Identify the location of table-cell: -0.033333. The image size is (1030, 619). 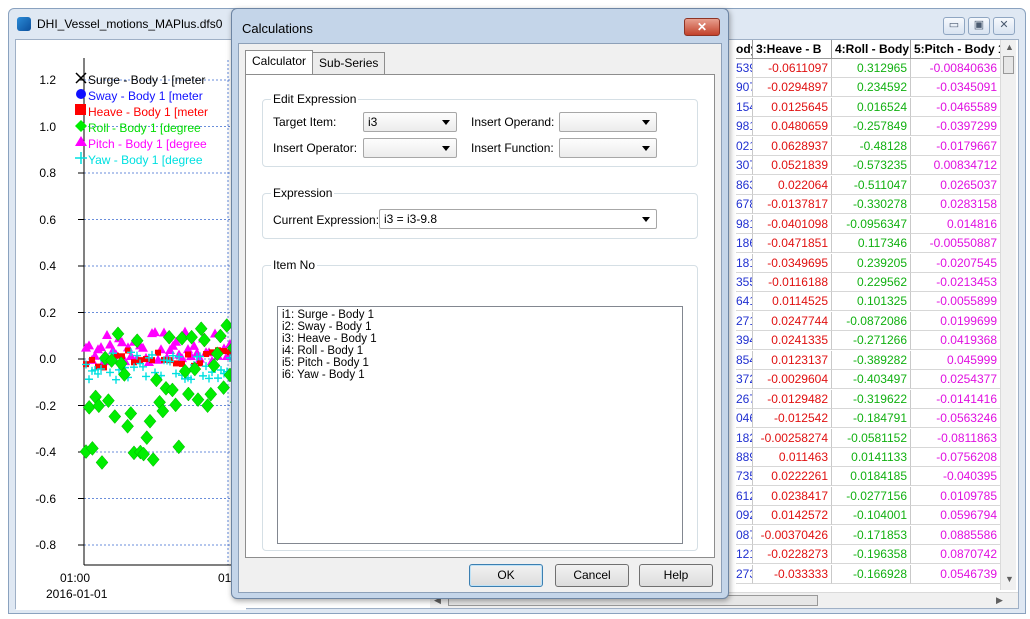
(792, 574).